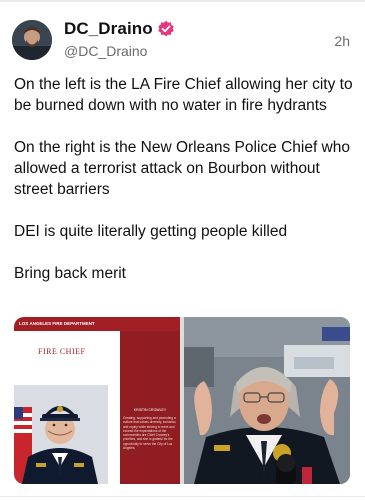 Image resolution: width=365 pixels, height=500 pixels. What do you see at coordinates (105, 51) in the screenshot?
I see `user-handle: @DC_Draino` at bounding box center [105, 51].